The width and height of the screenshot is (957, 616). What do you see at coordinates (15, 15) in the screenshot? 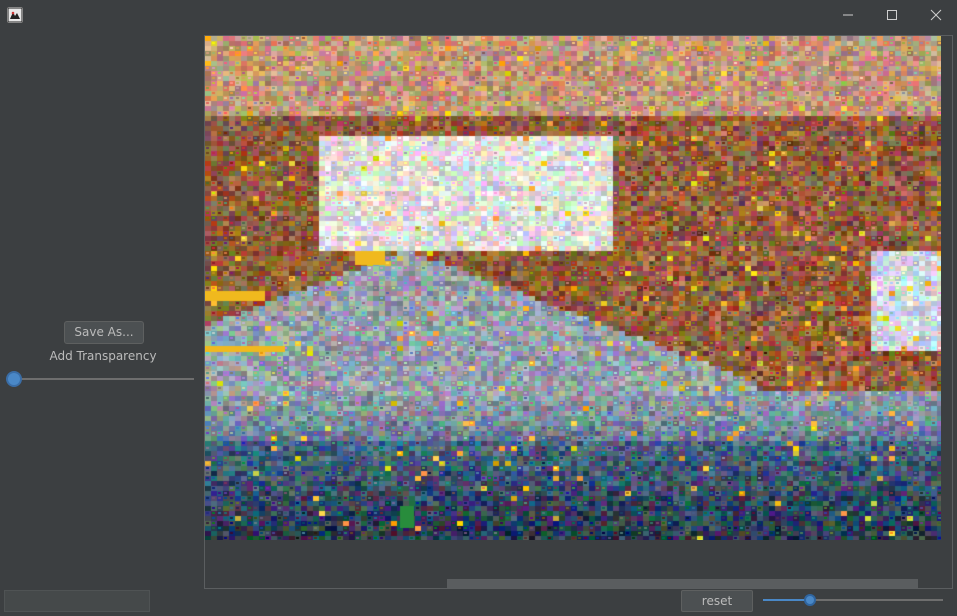
I see `app-icon` at bounding box center [15, 15].